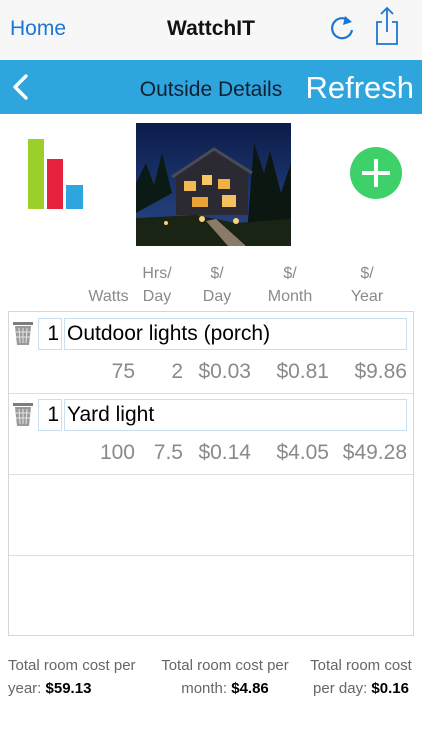 The image size is (422, 750). What do you see at coordinates (361, 677) in the screenshot?
I see `total-cost-per-day: Total room cost per day: $0.16` at bounding box center [361, 677].